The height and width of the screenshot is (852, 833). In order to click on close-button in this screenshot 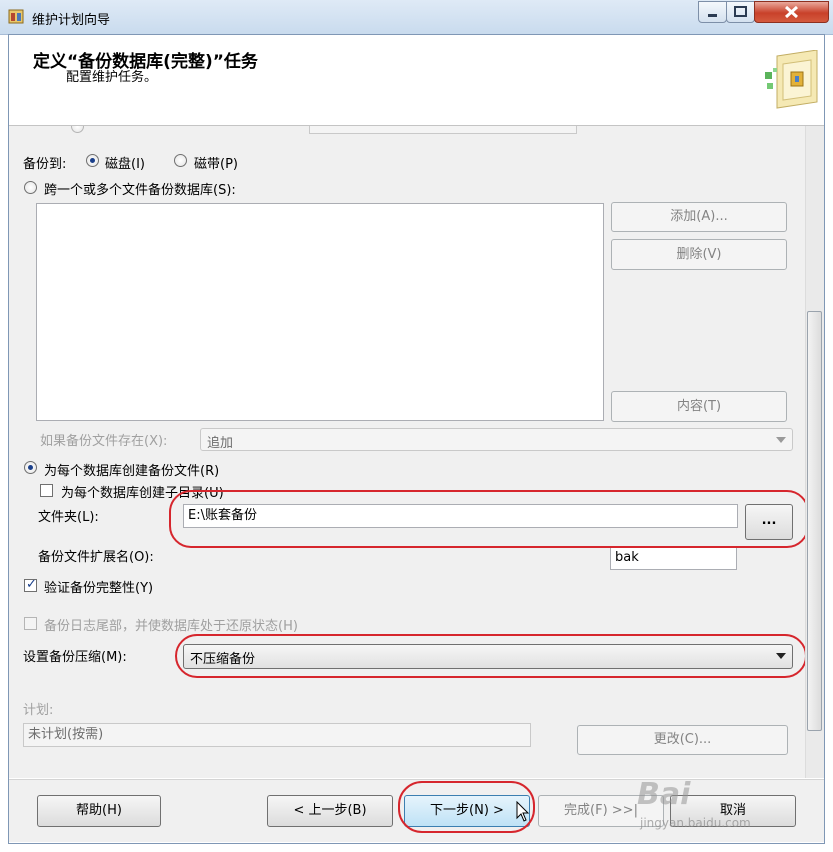, I will do `click(791, 12)`.